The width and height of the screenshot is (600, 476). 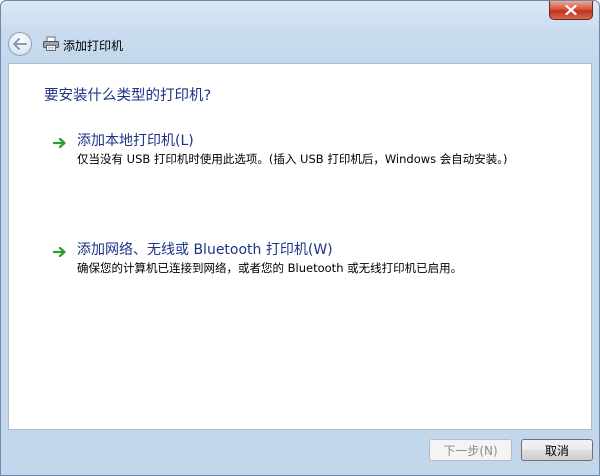 I want to click on page-heading: 要安装什么类型的打印机?, so click(x=128, y=96).